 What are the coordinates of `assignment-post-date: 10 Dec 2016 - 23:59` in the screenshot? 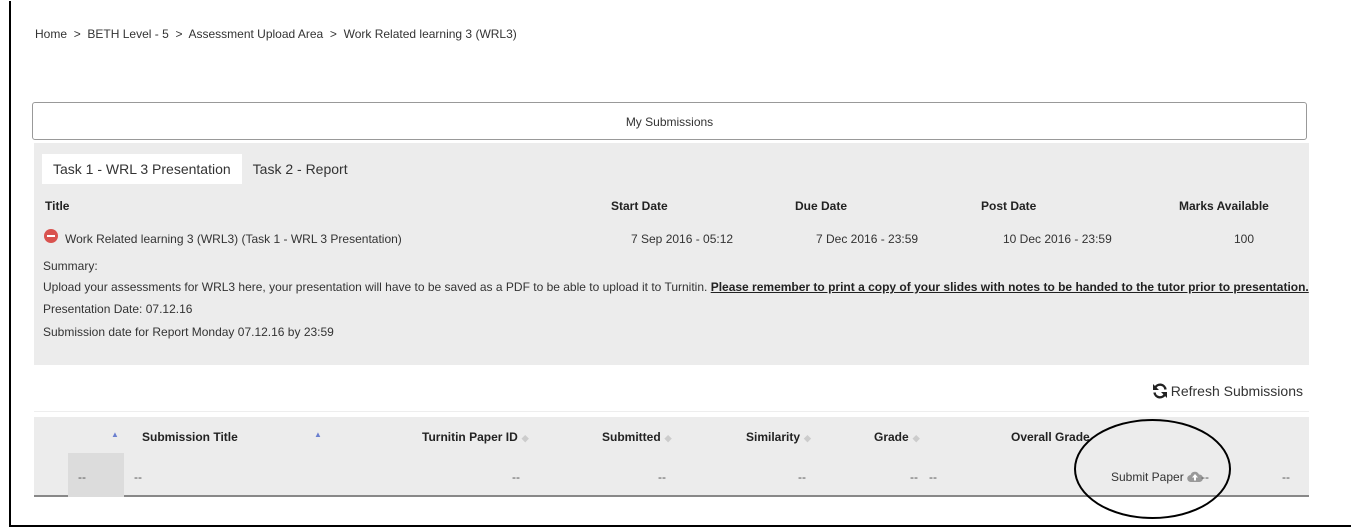 It's located at (1057, 239).